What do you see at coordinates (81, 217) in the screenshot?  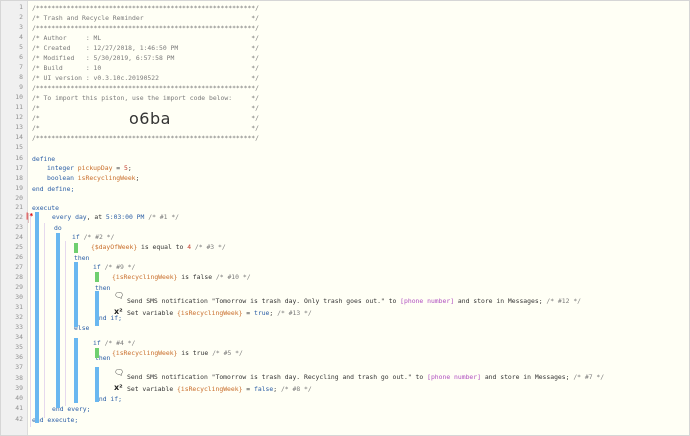 I see `every-day: day` at bounding box center [81, 217].